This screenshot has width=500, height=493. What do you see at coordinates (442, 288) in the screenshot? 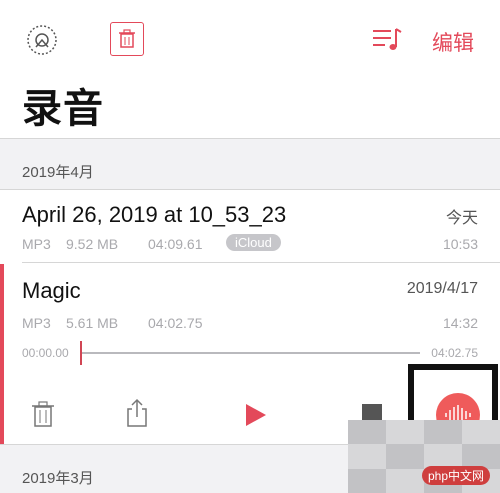
I see `recording-date: 2019/4/17` at bounding box center [442, 288].